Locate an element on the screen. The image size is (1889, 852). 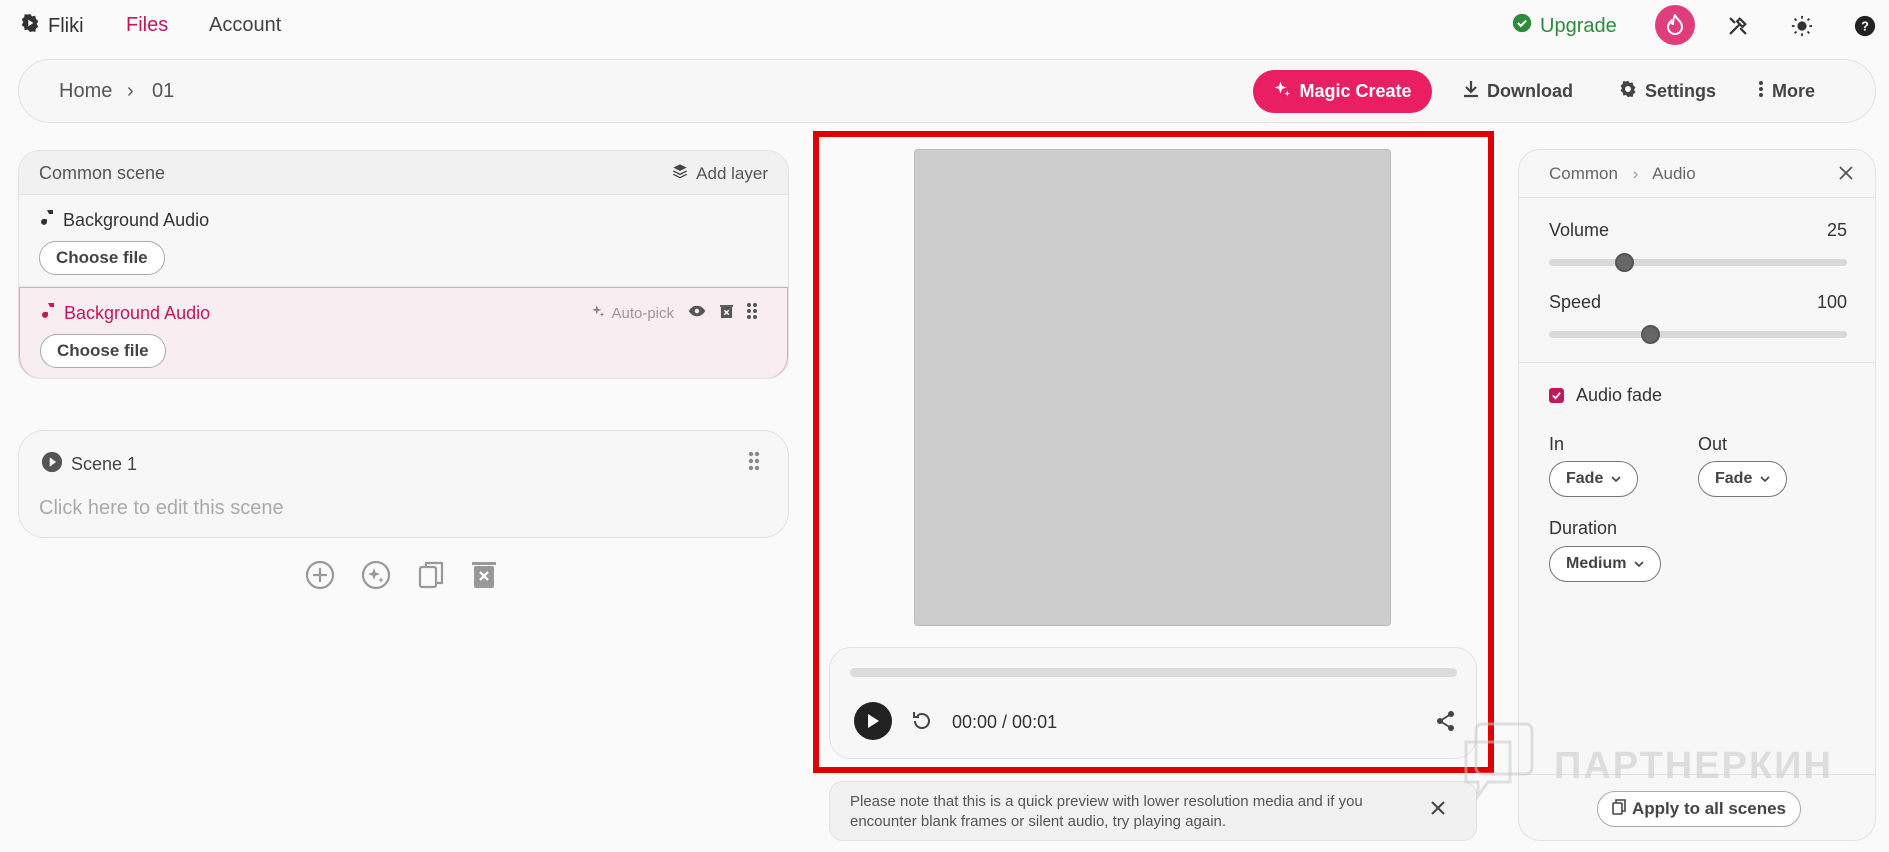
scene-title: Scene 1 is located at coordinates (89, 464).